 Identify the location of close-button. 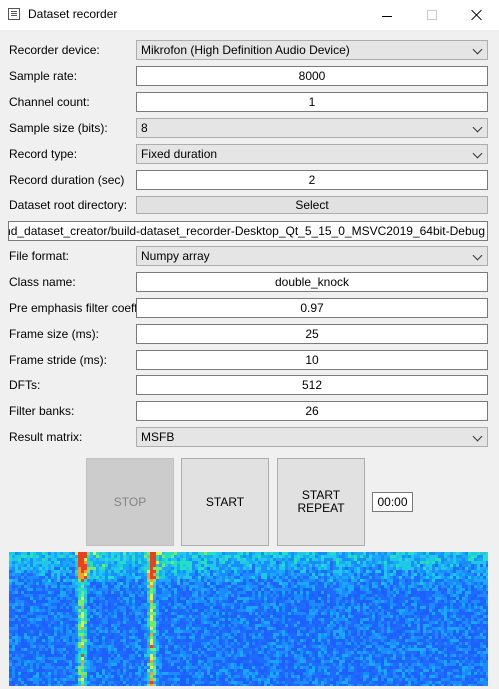
(476, 15).